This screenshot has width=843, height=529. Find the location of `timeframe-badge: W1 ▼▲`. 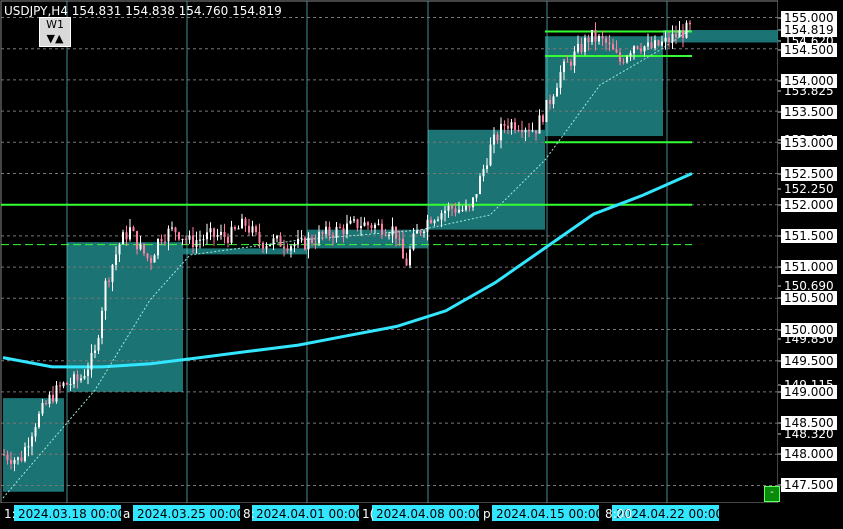

timeframe-badge: W1 ▼▲ is located at coordinates (55, 32).